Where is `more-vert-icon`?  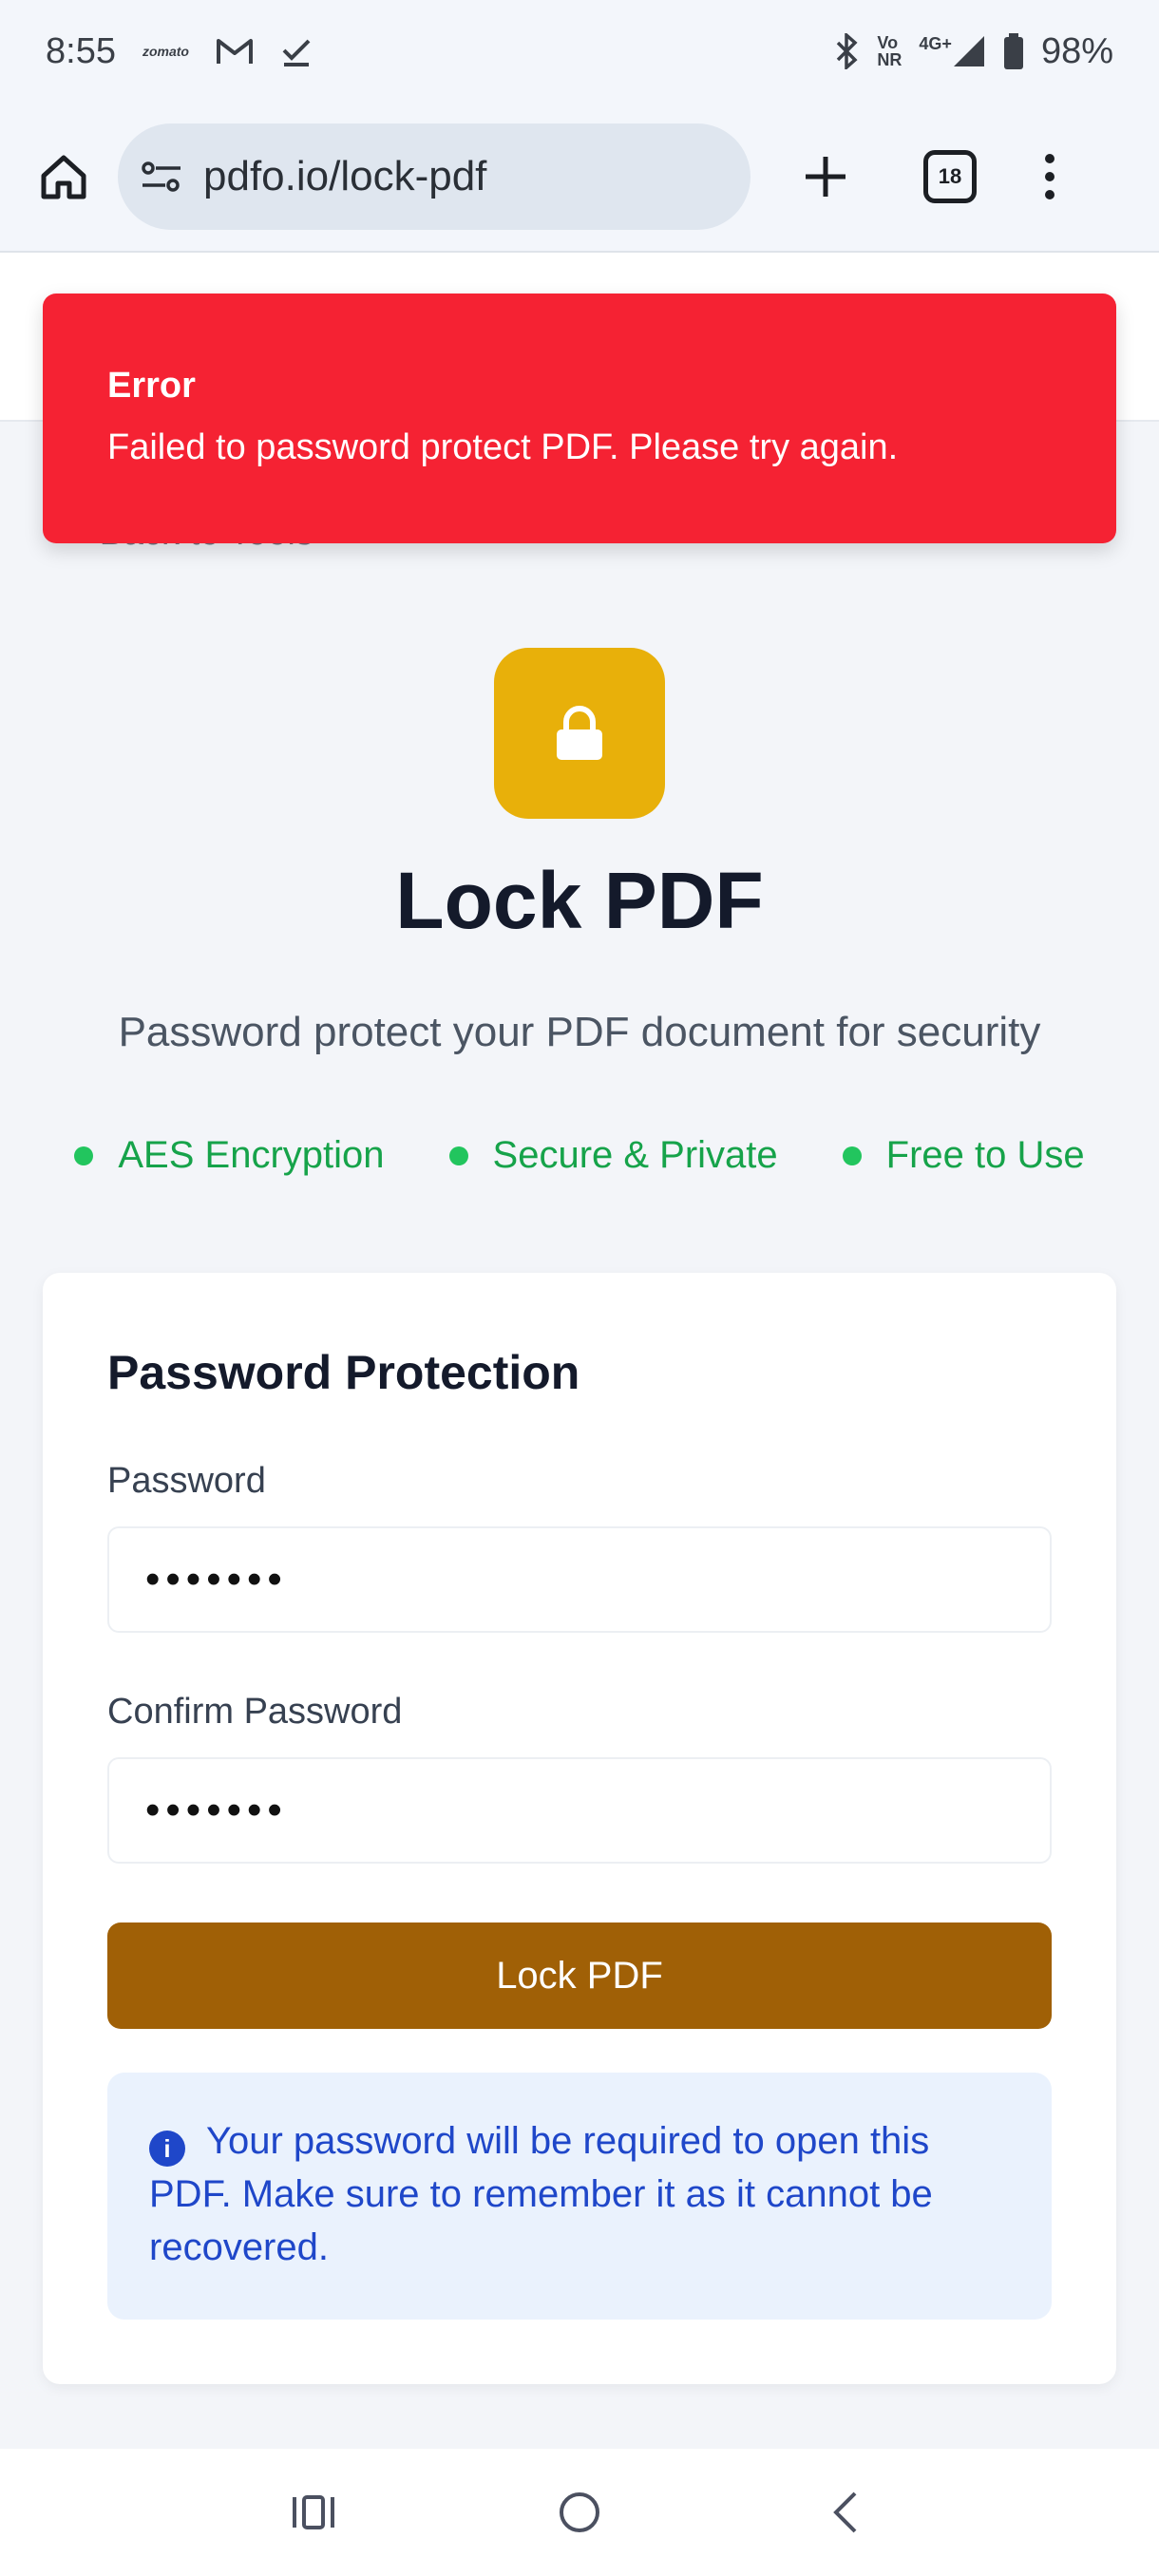 more-vert-icon is located at coordinates (1049, 176).